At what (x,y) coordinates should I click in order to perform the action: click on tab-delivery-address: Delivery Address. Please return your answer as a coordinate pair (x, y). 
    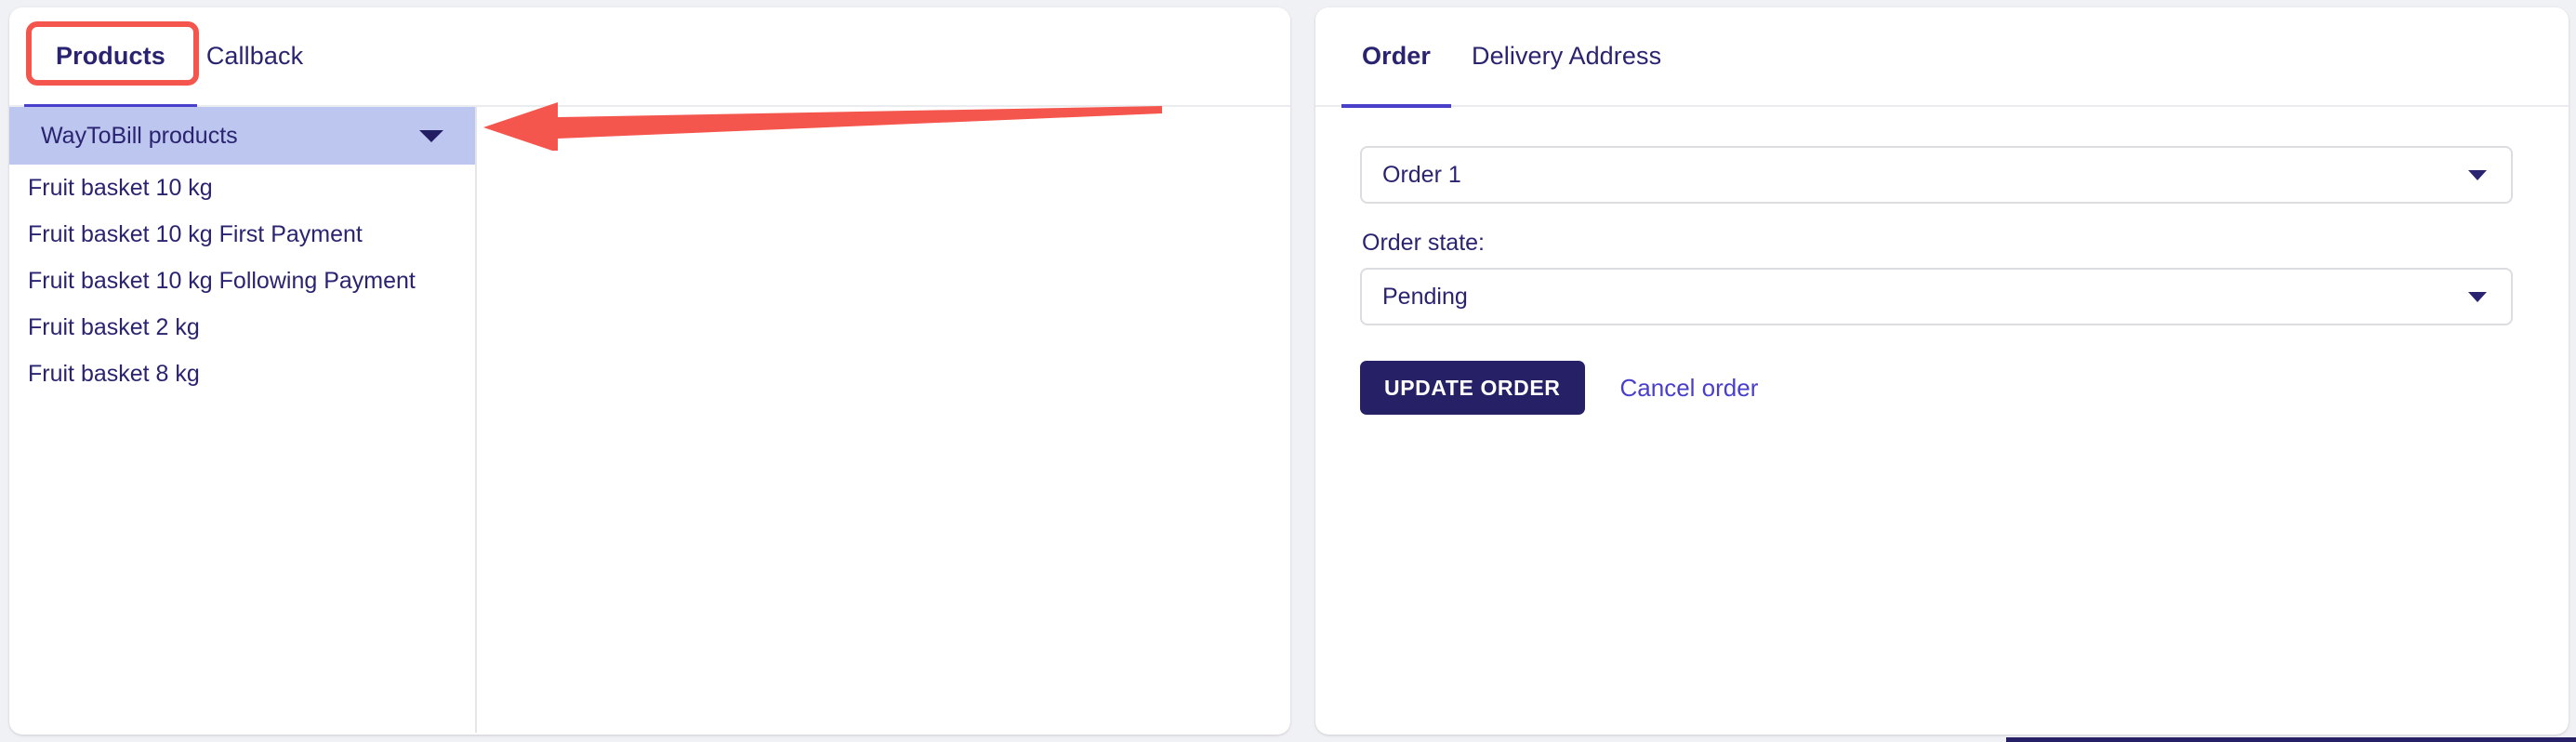
    Looking at the image, I should click on (1566, 56).